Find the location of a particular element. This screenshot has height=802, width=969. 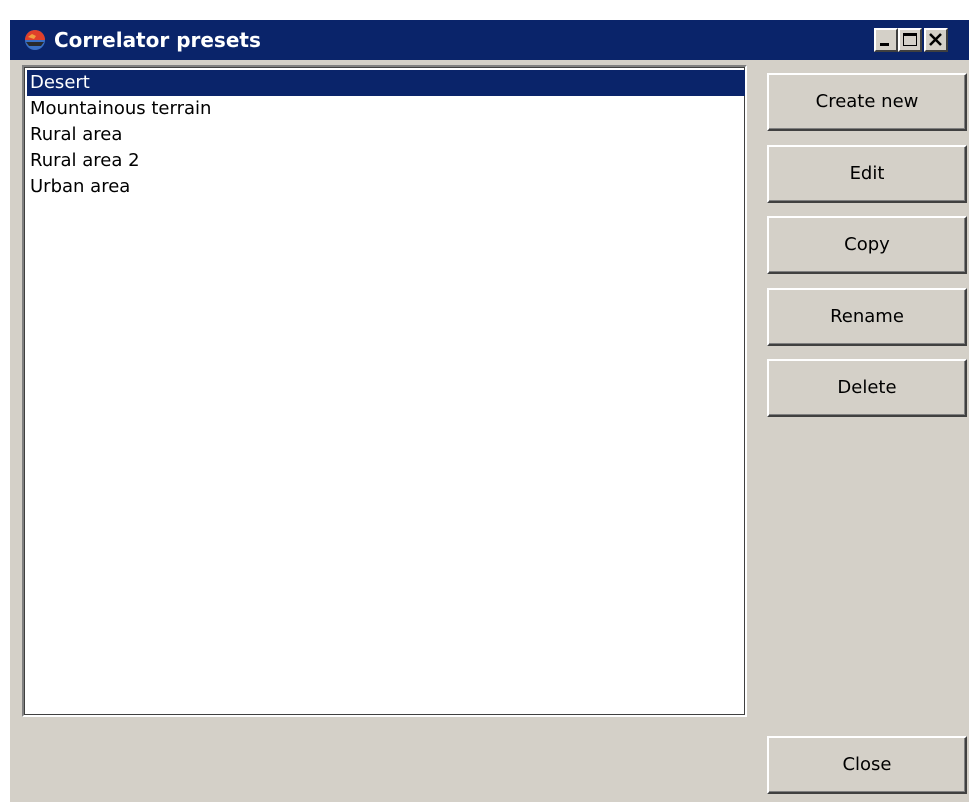

copy-button: Copy is located at coordinates (867, 245).